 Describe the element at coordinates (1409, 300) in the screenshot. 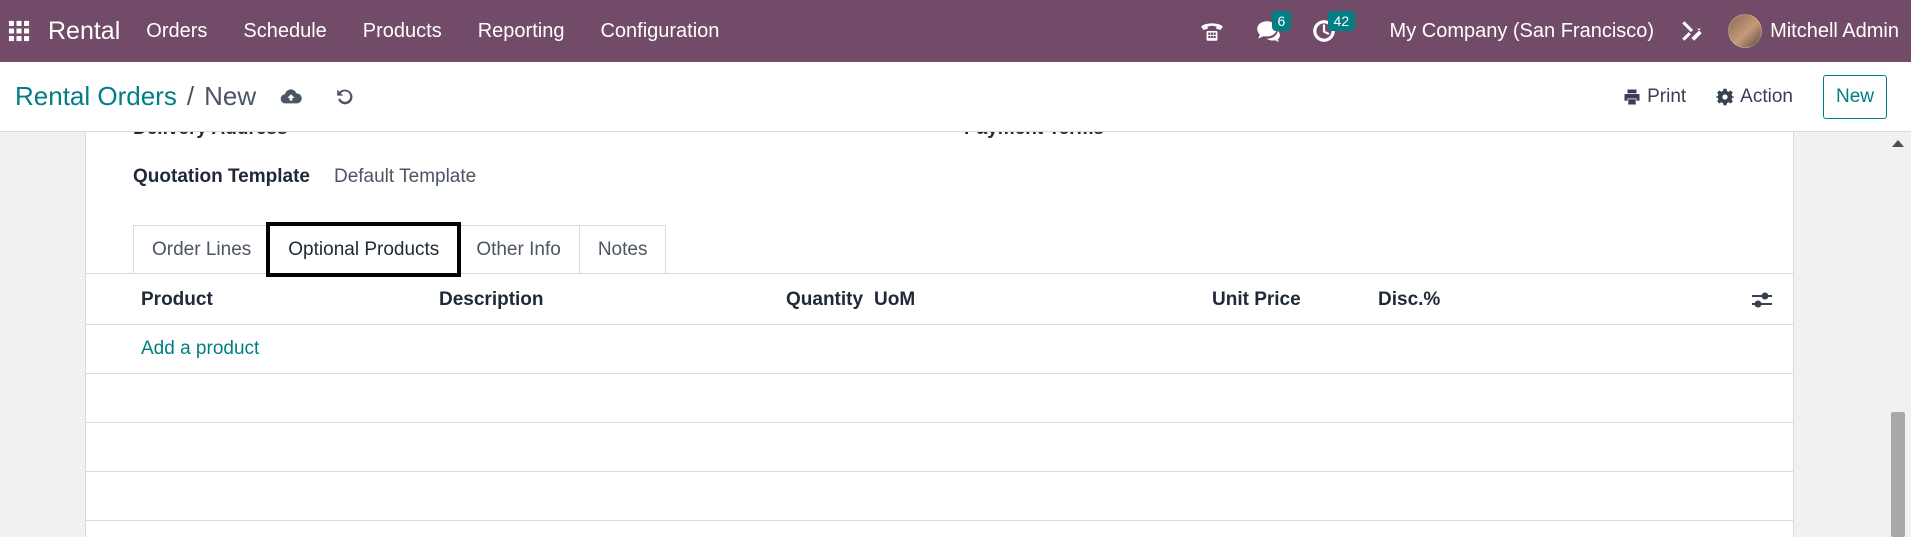

I see `column-discount: Disc.%` at that location.